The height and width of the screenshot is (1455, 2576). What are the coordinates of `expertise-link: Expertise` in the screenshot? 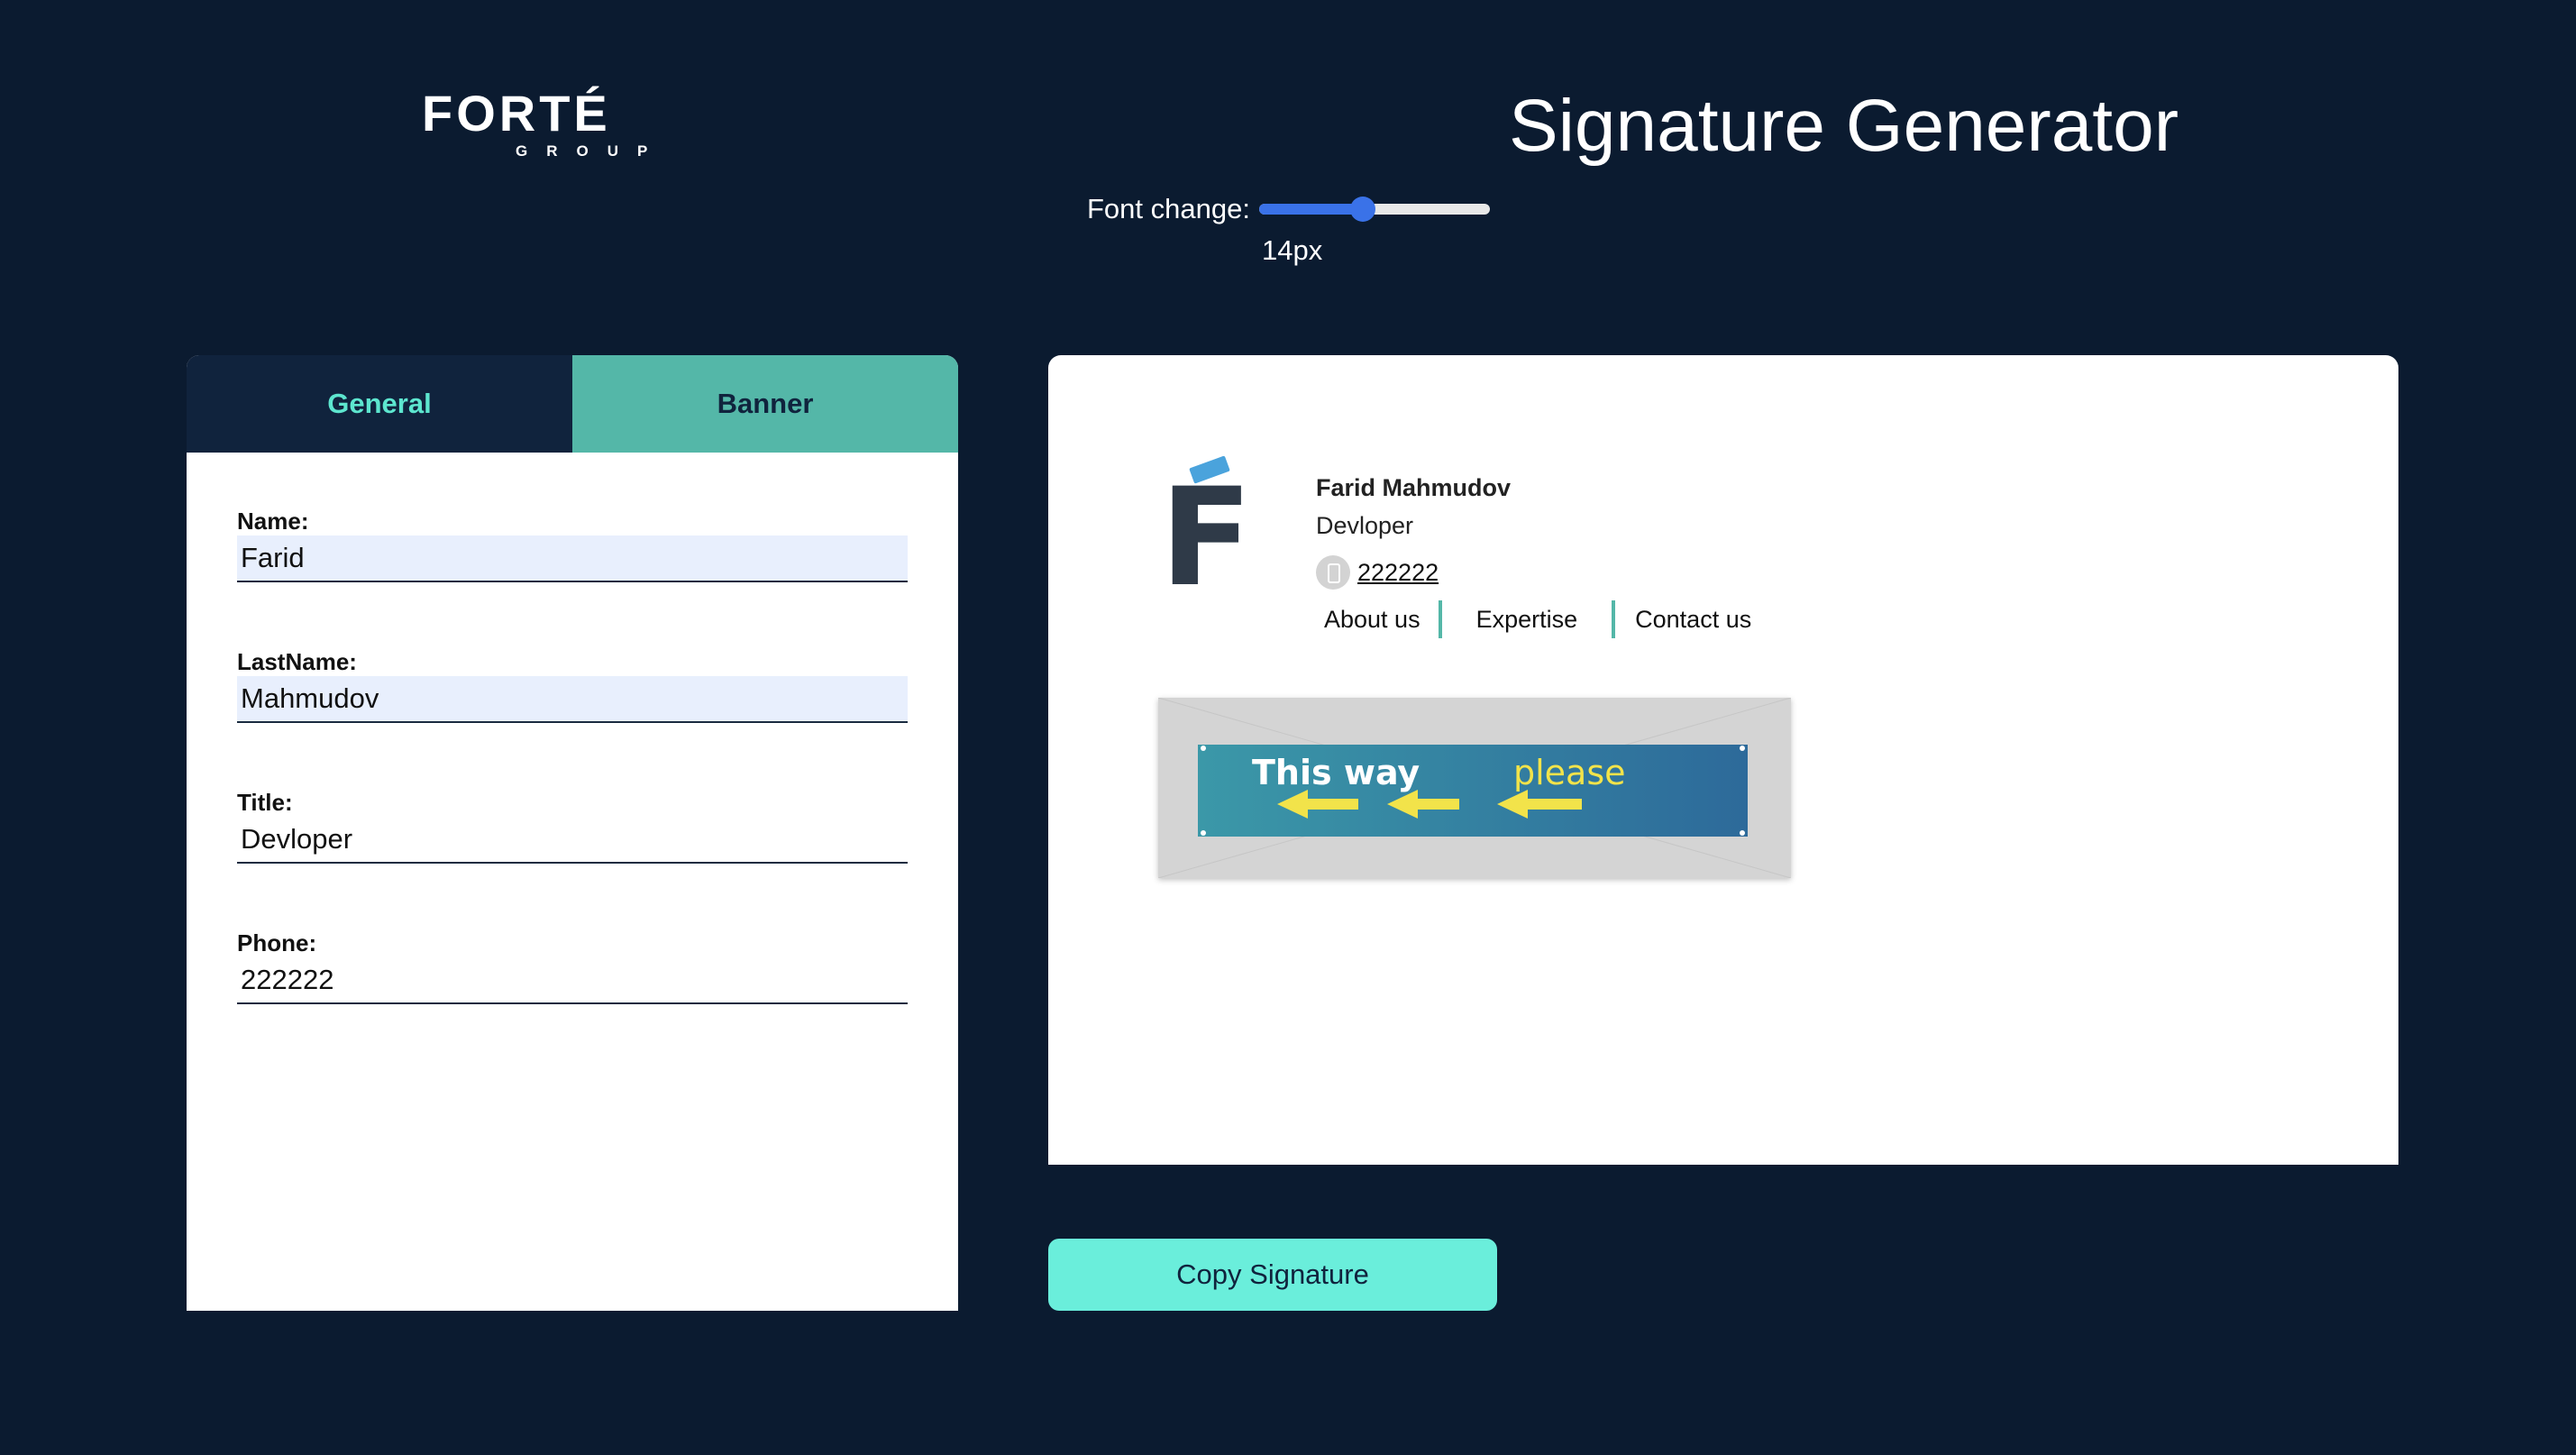 It's located at (1527, 620).